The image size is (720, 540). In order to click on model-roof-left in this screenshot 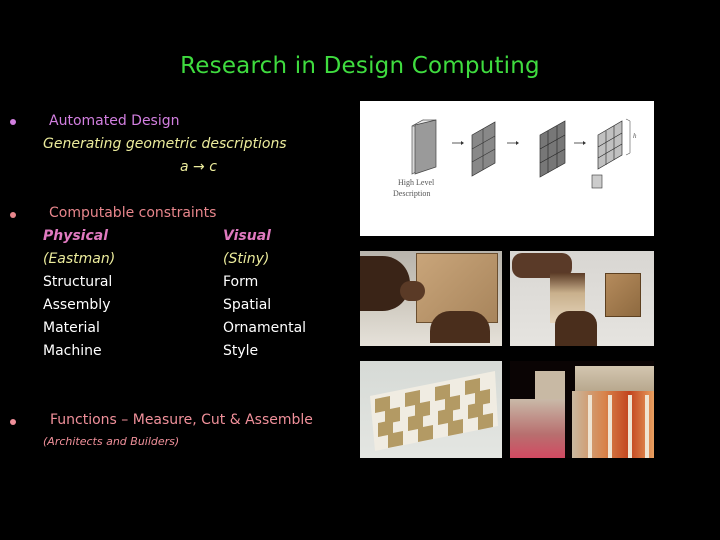, I will do `click(550, 385)`.